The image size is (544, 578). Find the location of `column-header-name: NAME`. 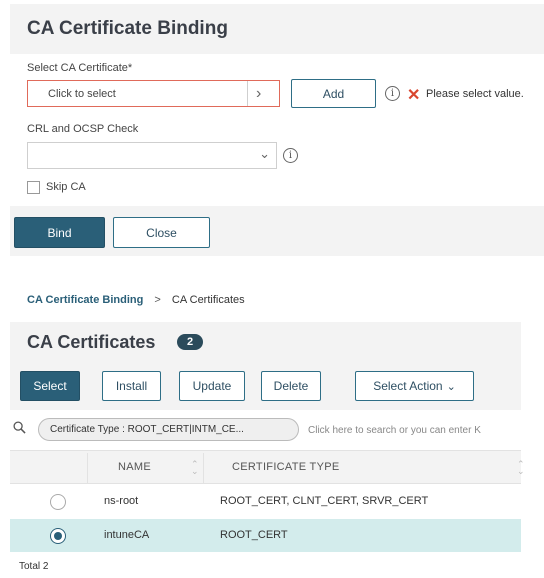

column-header-name: NAME is located at coordinates (134, 467).